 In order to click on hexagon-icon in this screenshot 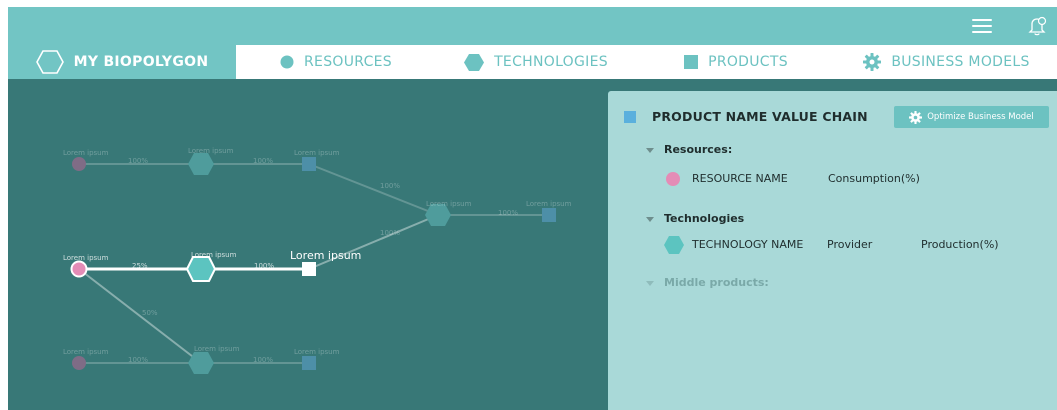, I will do `click(474, 62)`.